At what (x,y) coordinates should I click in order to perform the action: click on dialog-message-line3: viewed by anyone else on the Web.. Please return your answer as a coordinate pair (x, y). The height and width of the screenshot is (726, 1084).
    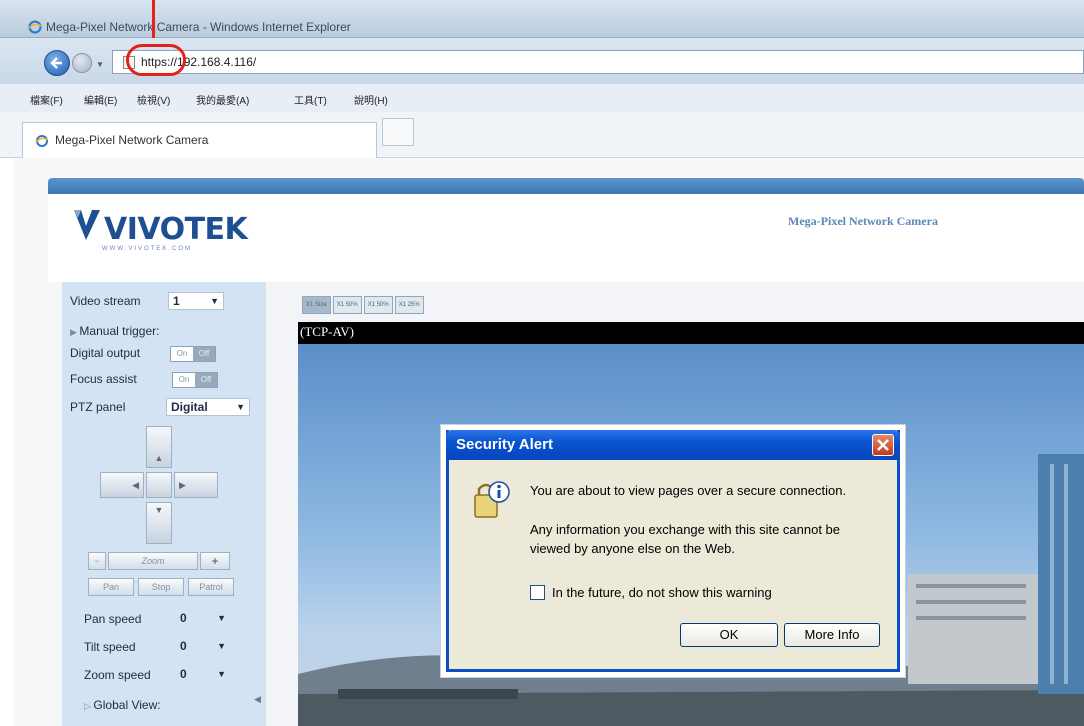
    Looking at the image, I should click on (633, 548).